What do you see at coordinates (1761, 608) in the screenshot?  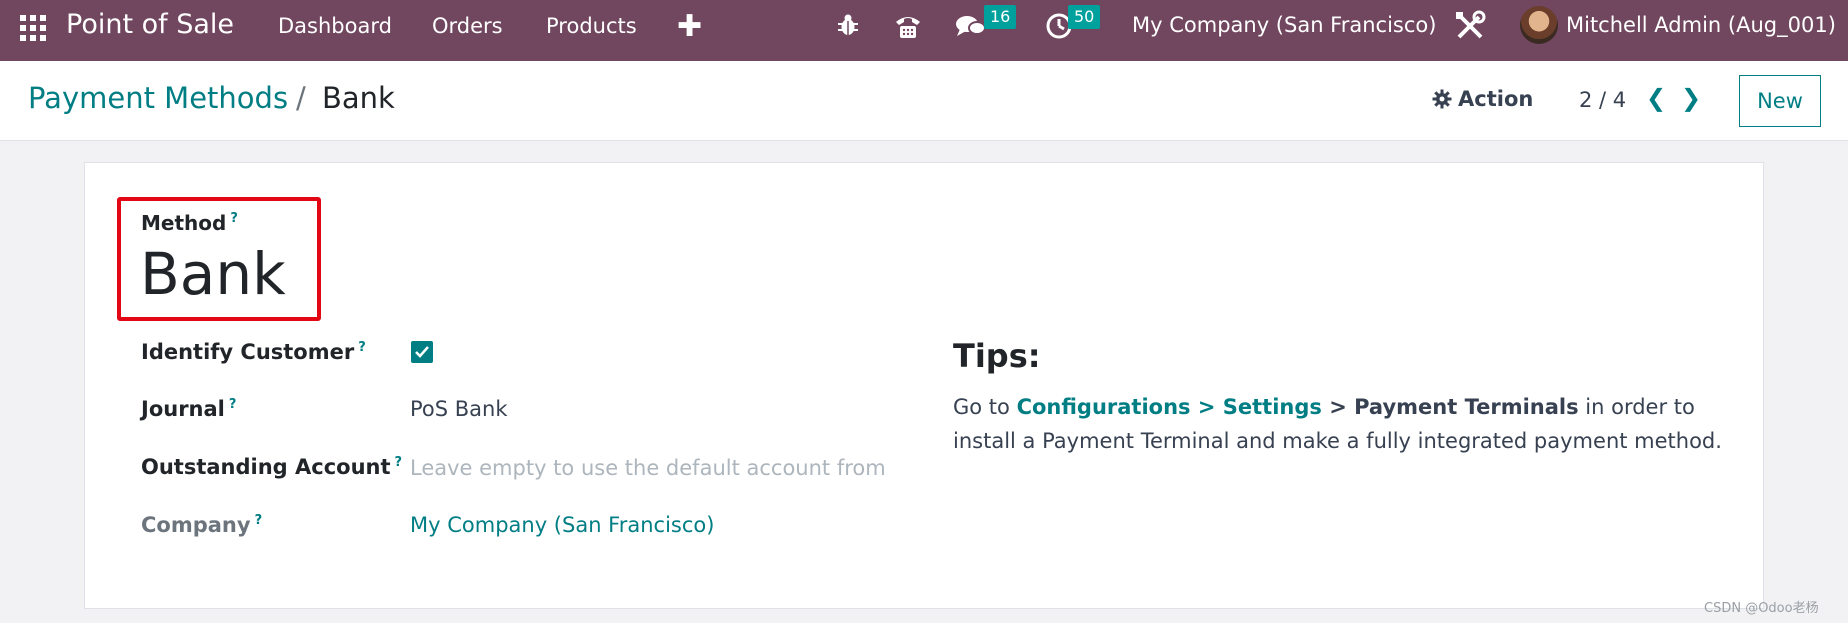 I see `watermark: CSDN @Odoo老杨` at bounding box center [1761, 608].